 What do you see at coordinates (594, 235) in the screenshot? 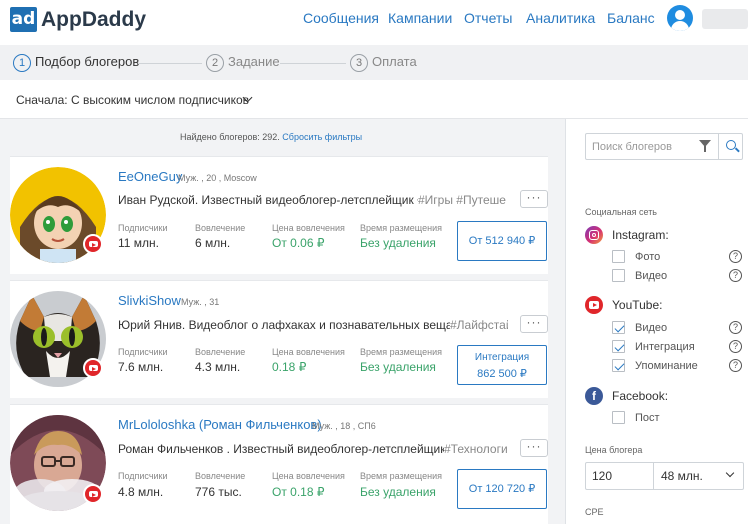
I see `instagram-icon` at bounding box center [594, 235].